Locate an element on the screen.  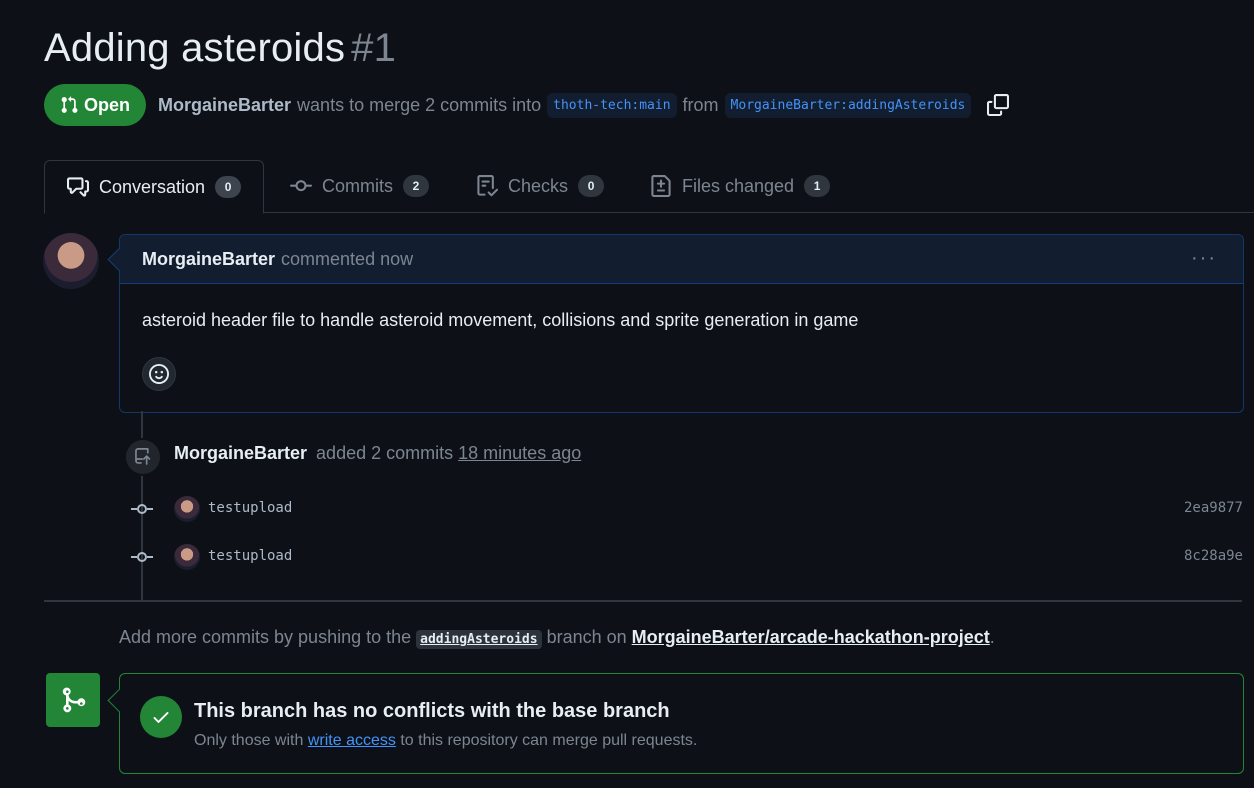
tab-checks-count: 0 is located at coordinates (591, 186).